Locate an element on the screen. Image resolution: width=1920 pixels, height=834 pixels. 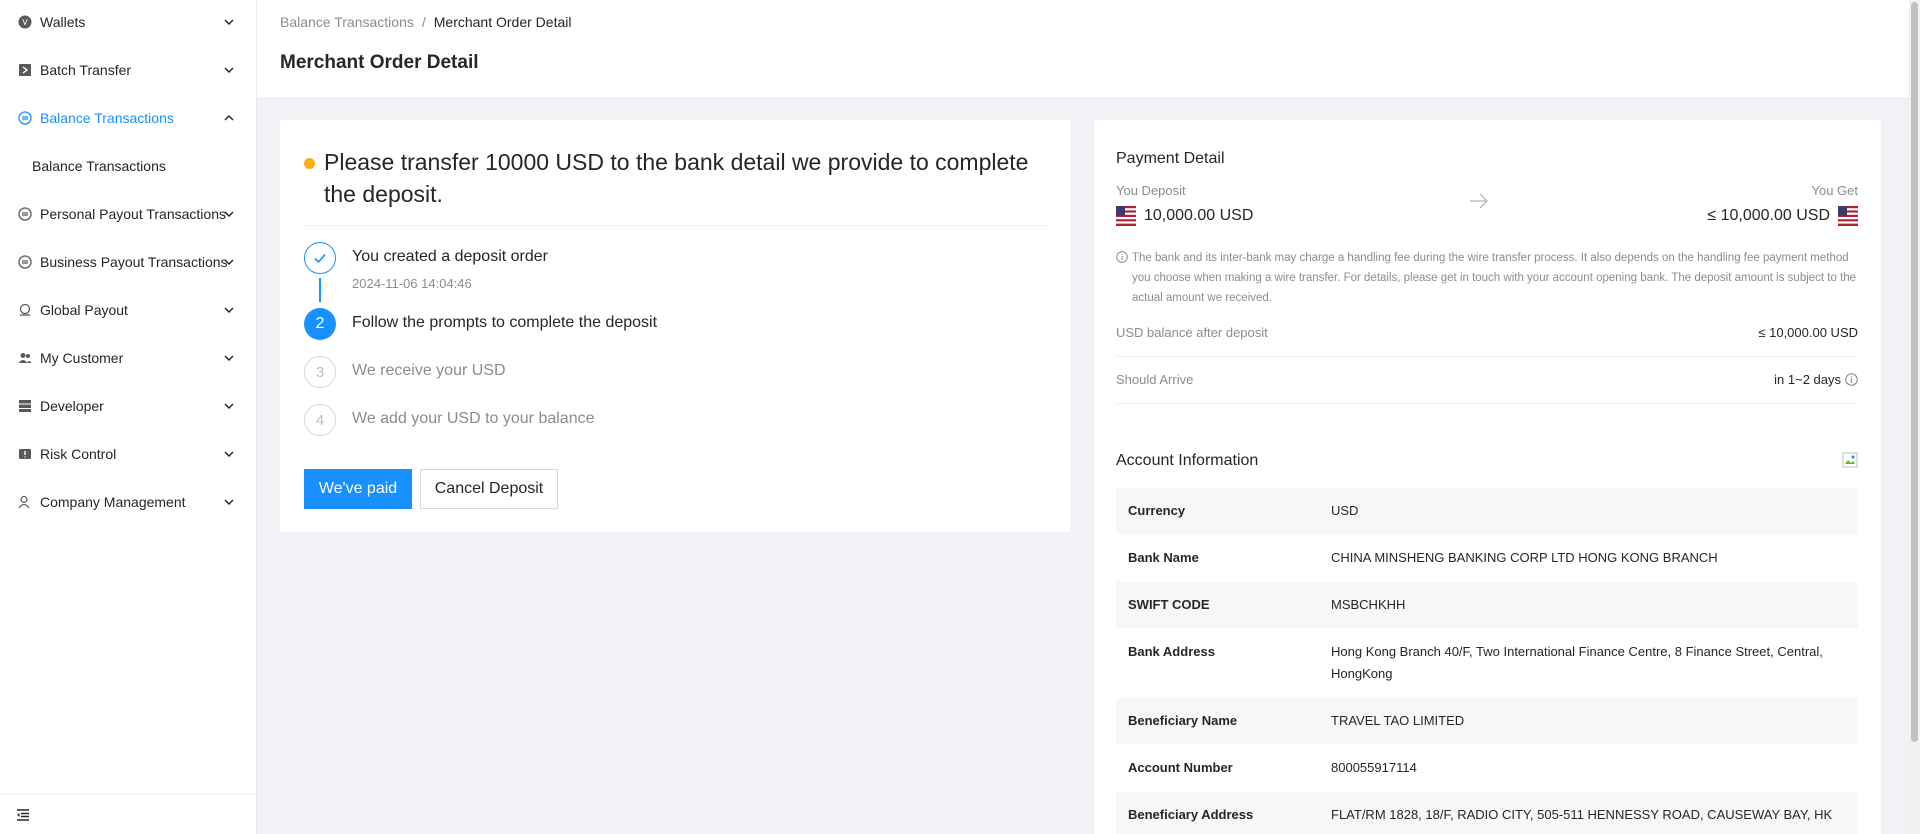
table-cell-value: USD is located at coordinates (1594, 511).